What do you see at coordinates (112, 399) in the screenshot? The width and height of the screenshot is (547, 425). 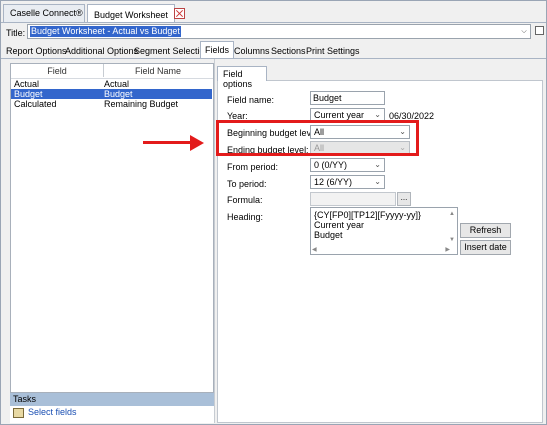 I see `tasks-header: Tasks` at bounding box center [112, 399].